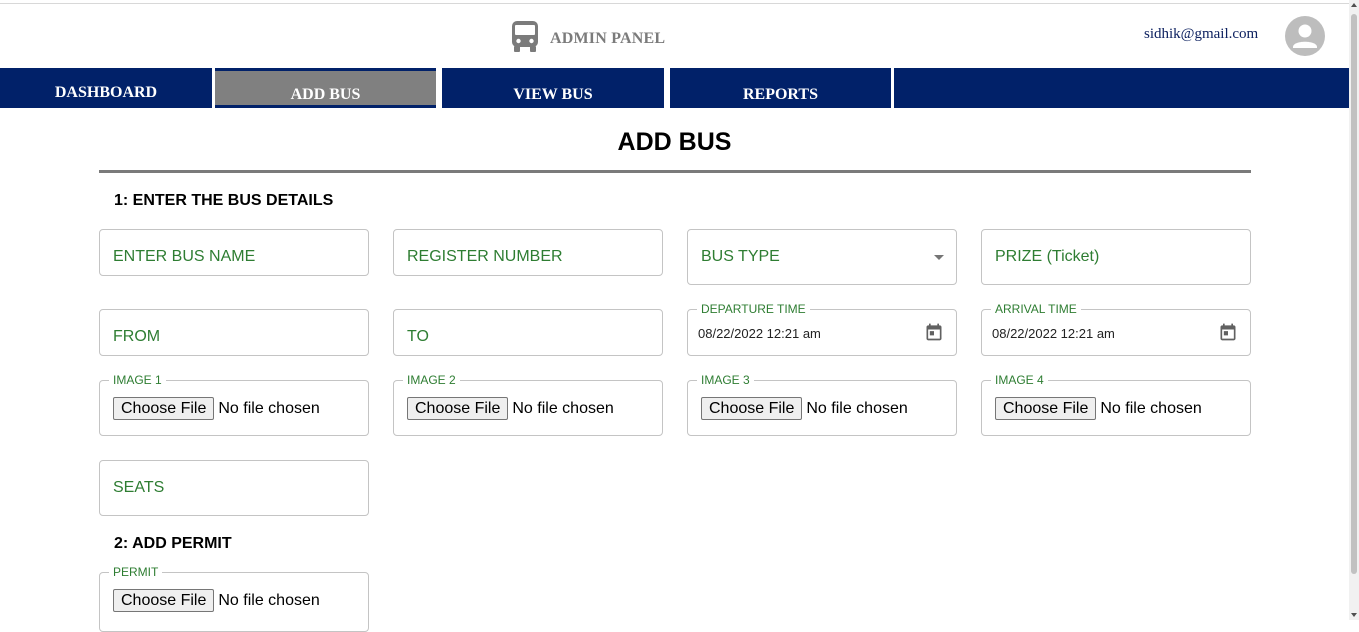  What do you see at coordinates (269, 408) in the screenshot?
I see `image-1-file-status: No file chosen` at bounding box center [269, 408].